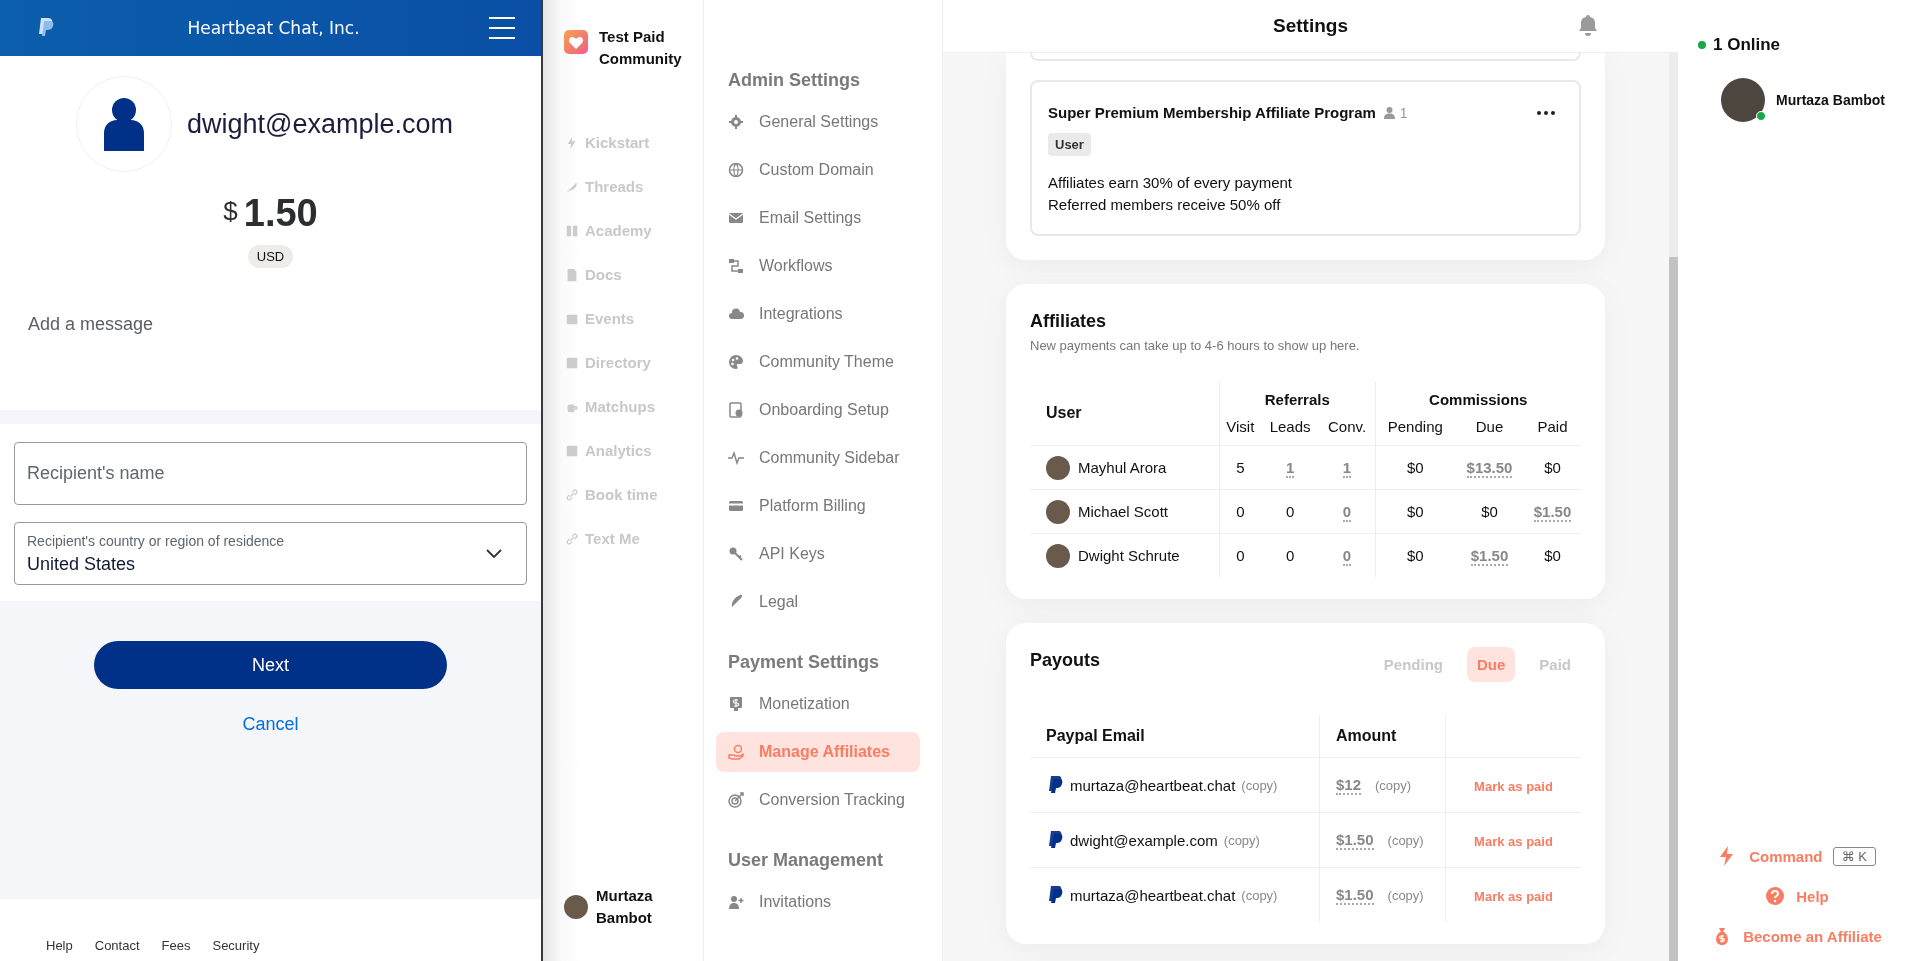  Describe the element at coordinates (1382, 736) in the screenshot. I see `column-header: Amount` at that location.